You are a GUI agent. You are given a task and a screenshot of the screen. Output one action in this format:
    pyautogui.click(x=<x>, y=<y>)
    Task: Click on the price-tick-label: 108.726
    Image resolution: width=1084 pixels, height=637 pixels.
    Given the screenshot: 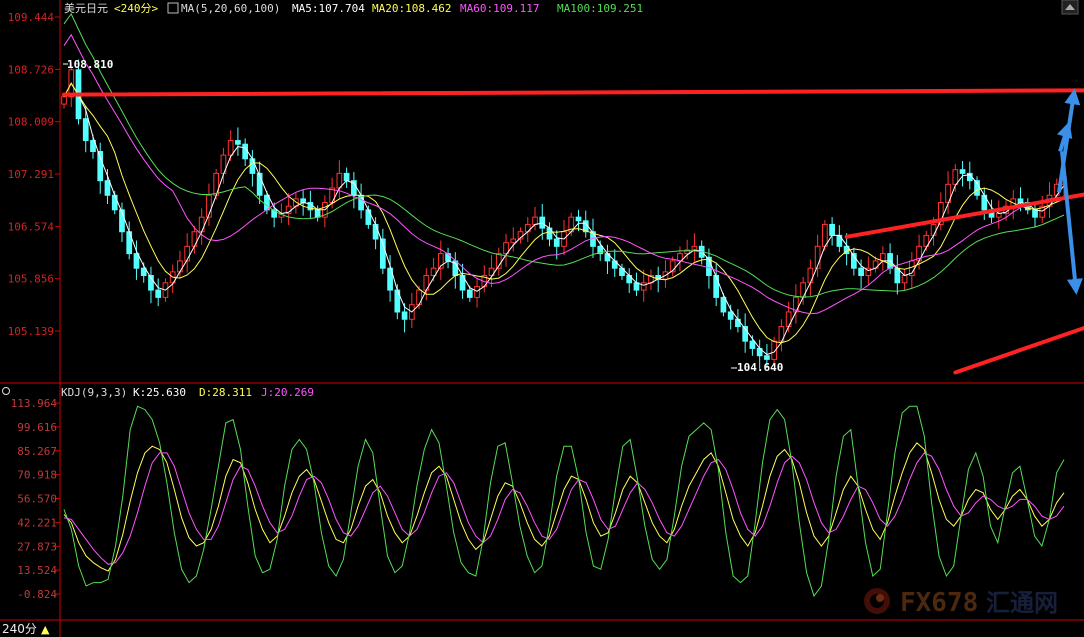 What is the action you would take?
    pyautogui.click(x=31, y=69)
    